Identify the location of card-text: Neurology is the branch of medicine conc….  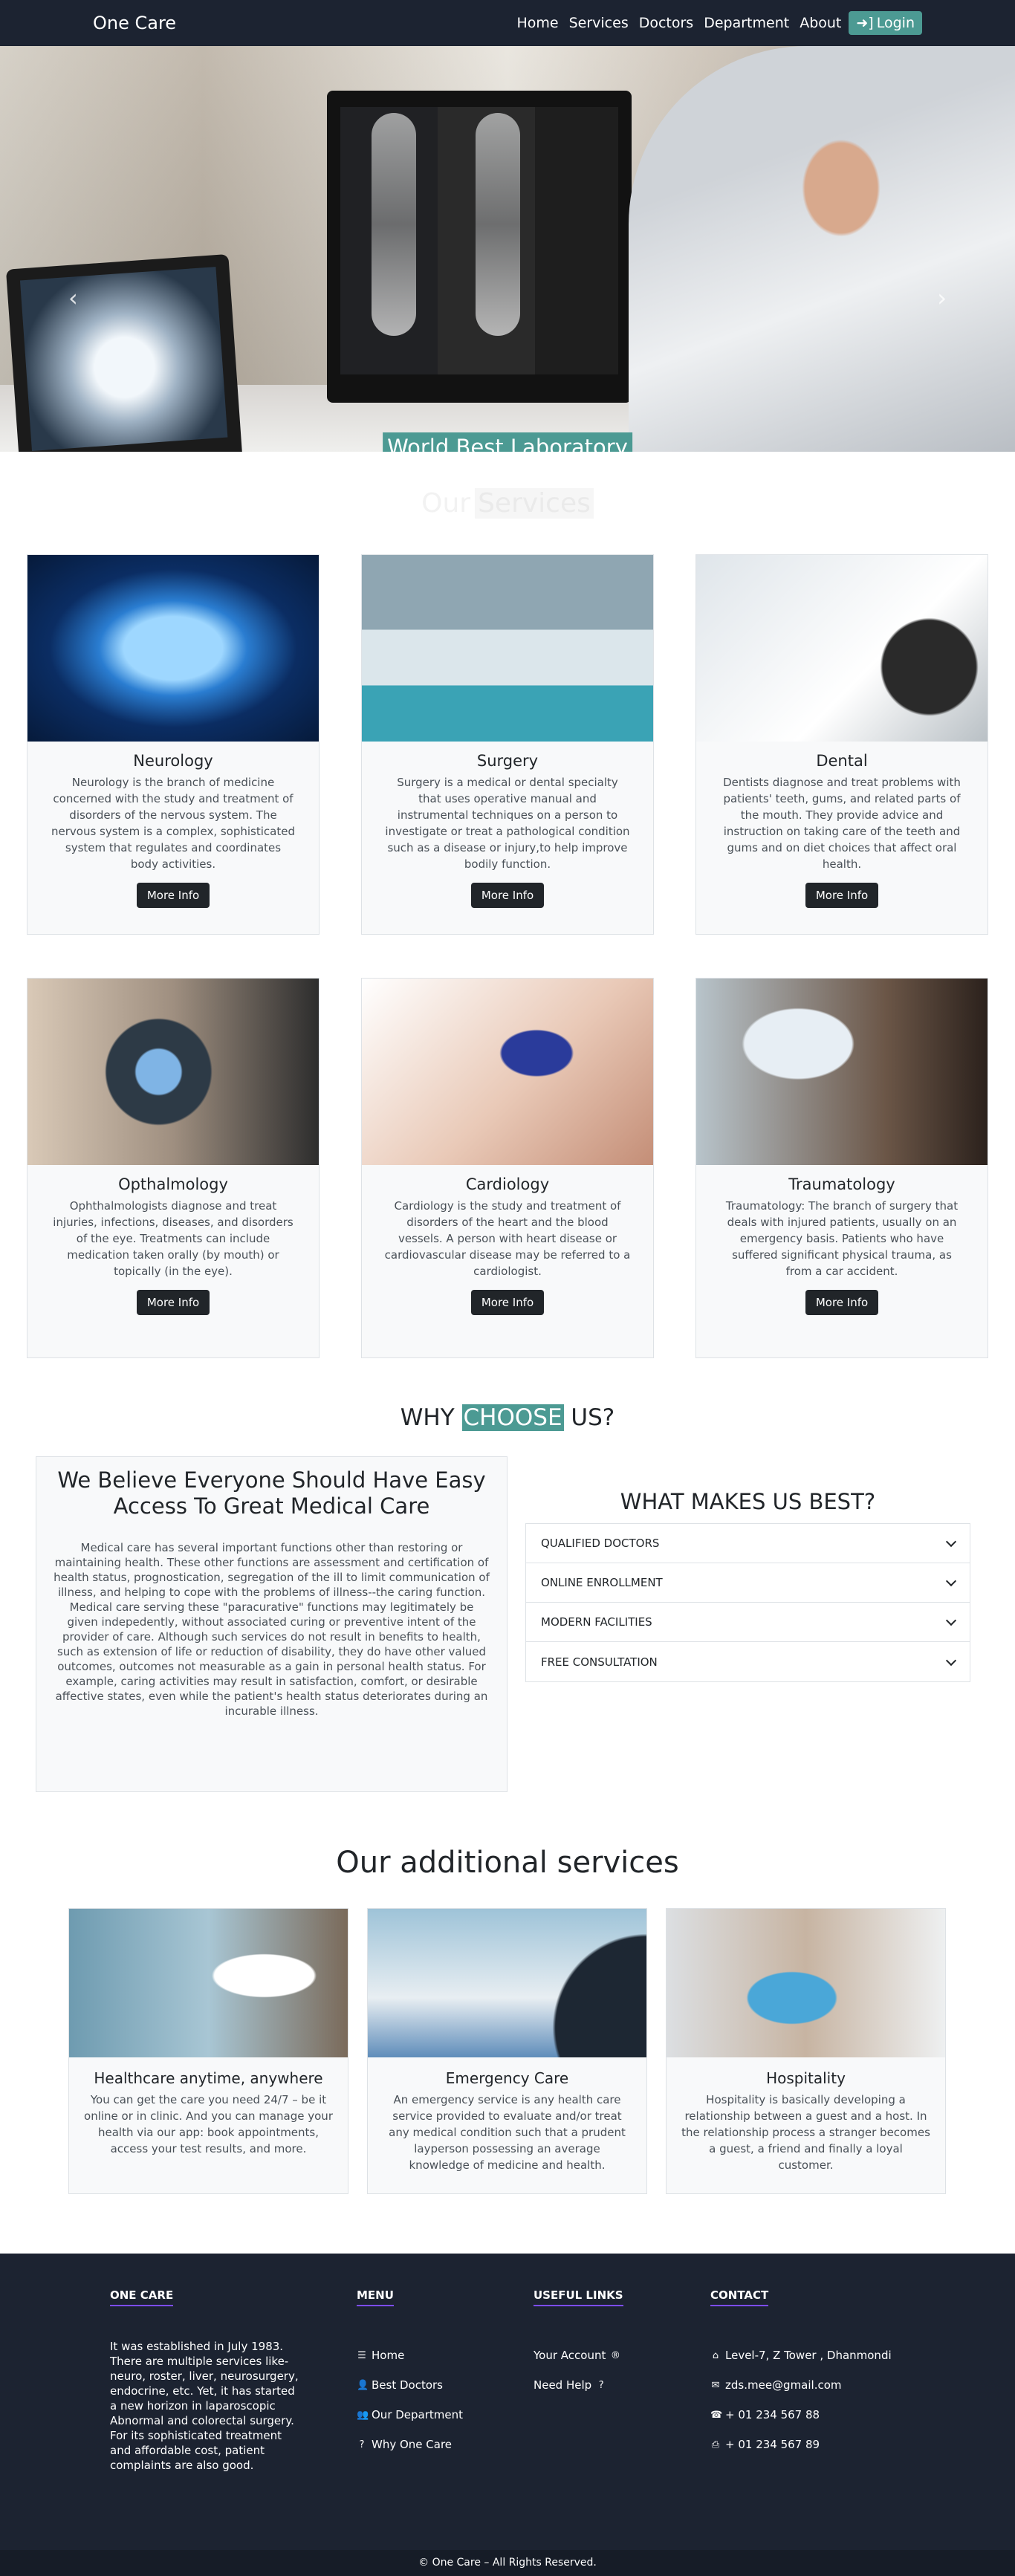
(173, 823).